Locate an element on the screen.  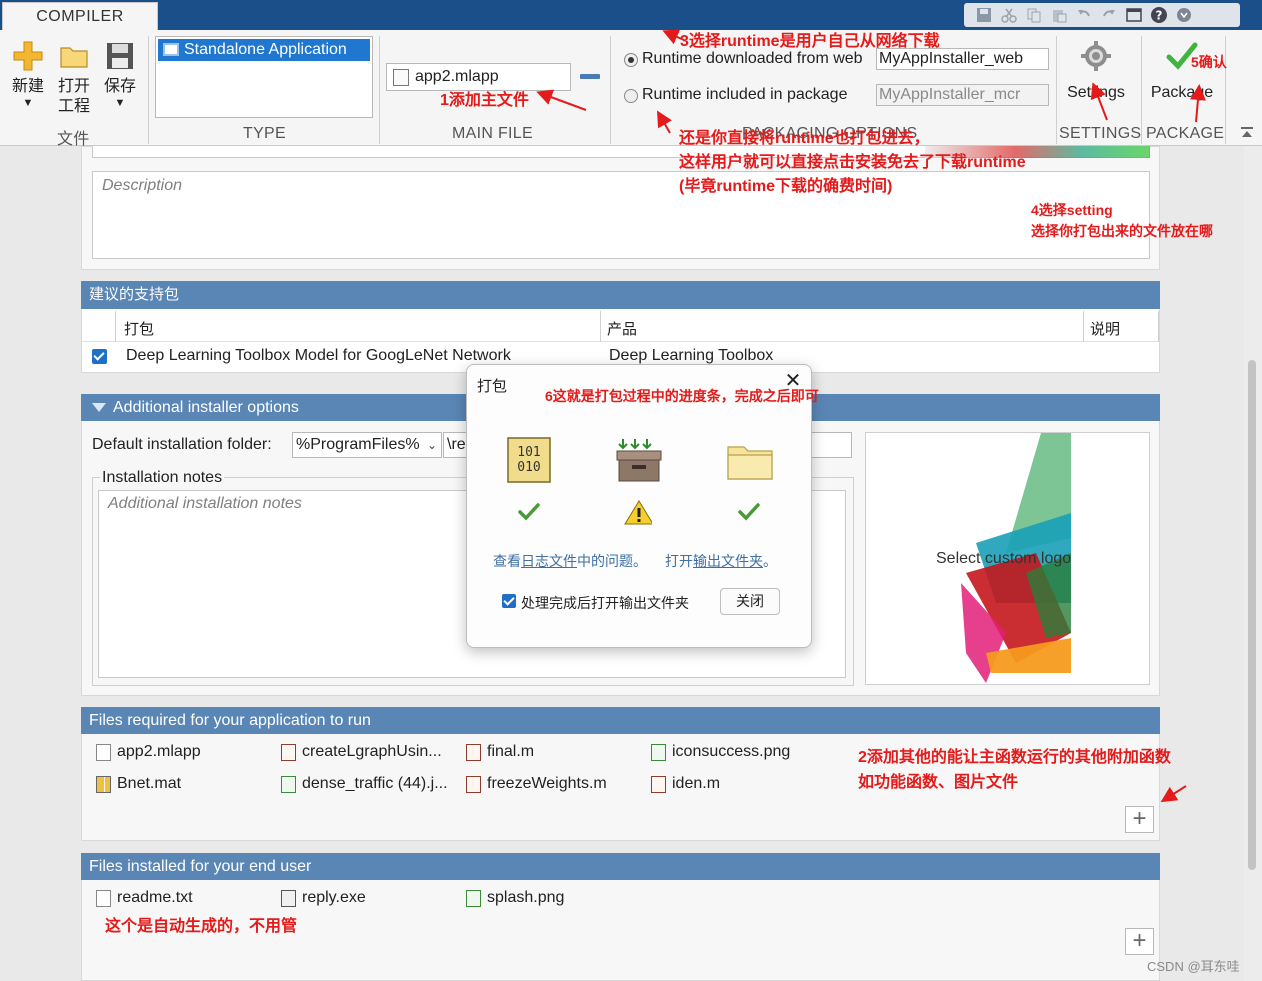
open-project-button: 打开 工程 is located at coordinates (74, 78).